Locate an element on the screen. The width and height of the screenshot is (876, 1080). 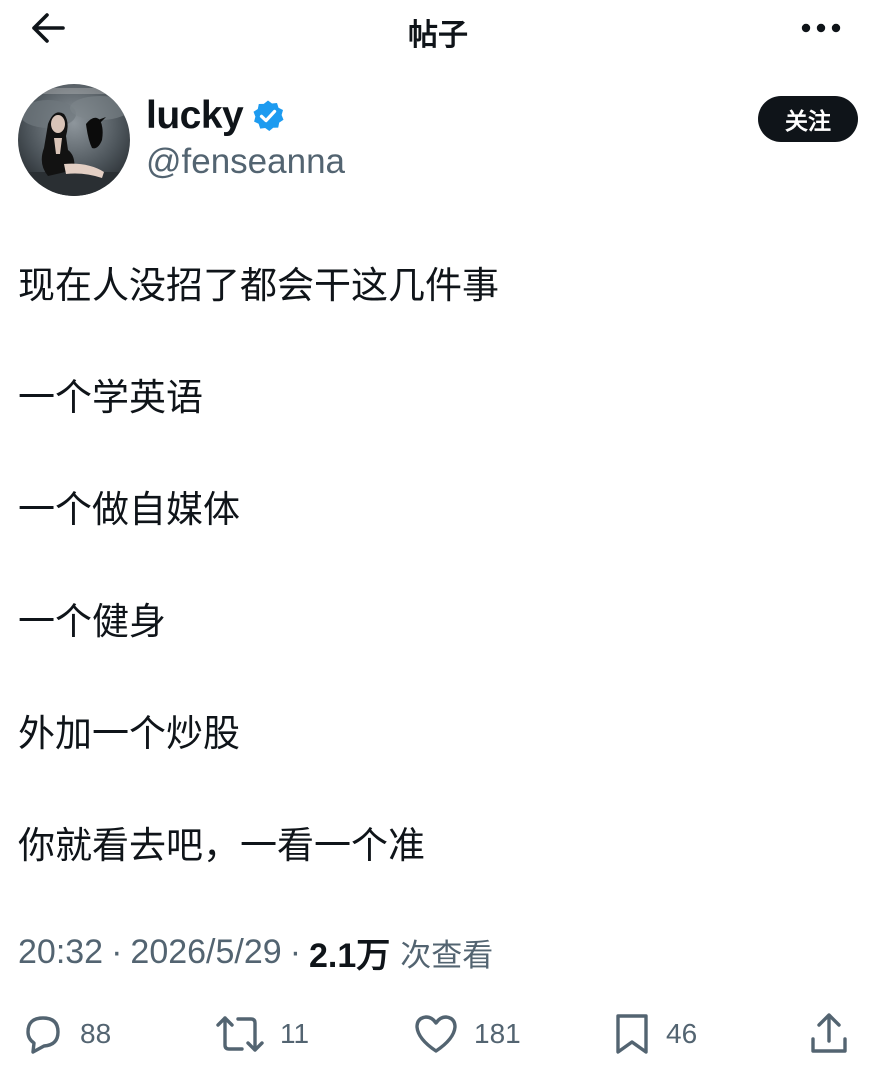
post-line: 一个健身 is located at coordinates (92, 621).